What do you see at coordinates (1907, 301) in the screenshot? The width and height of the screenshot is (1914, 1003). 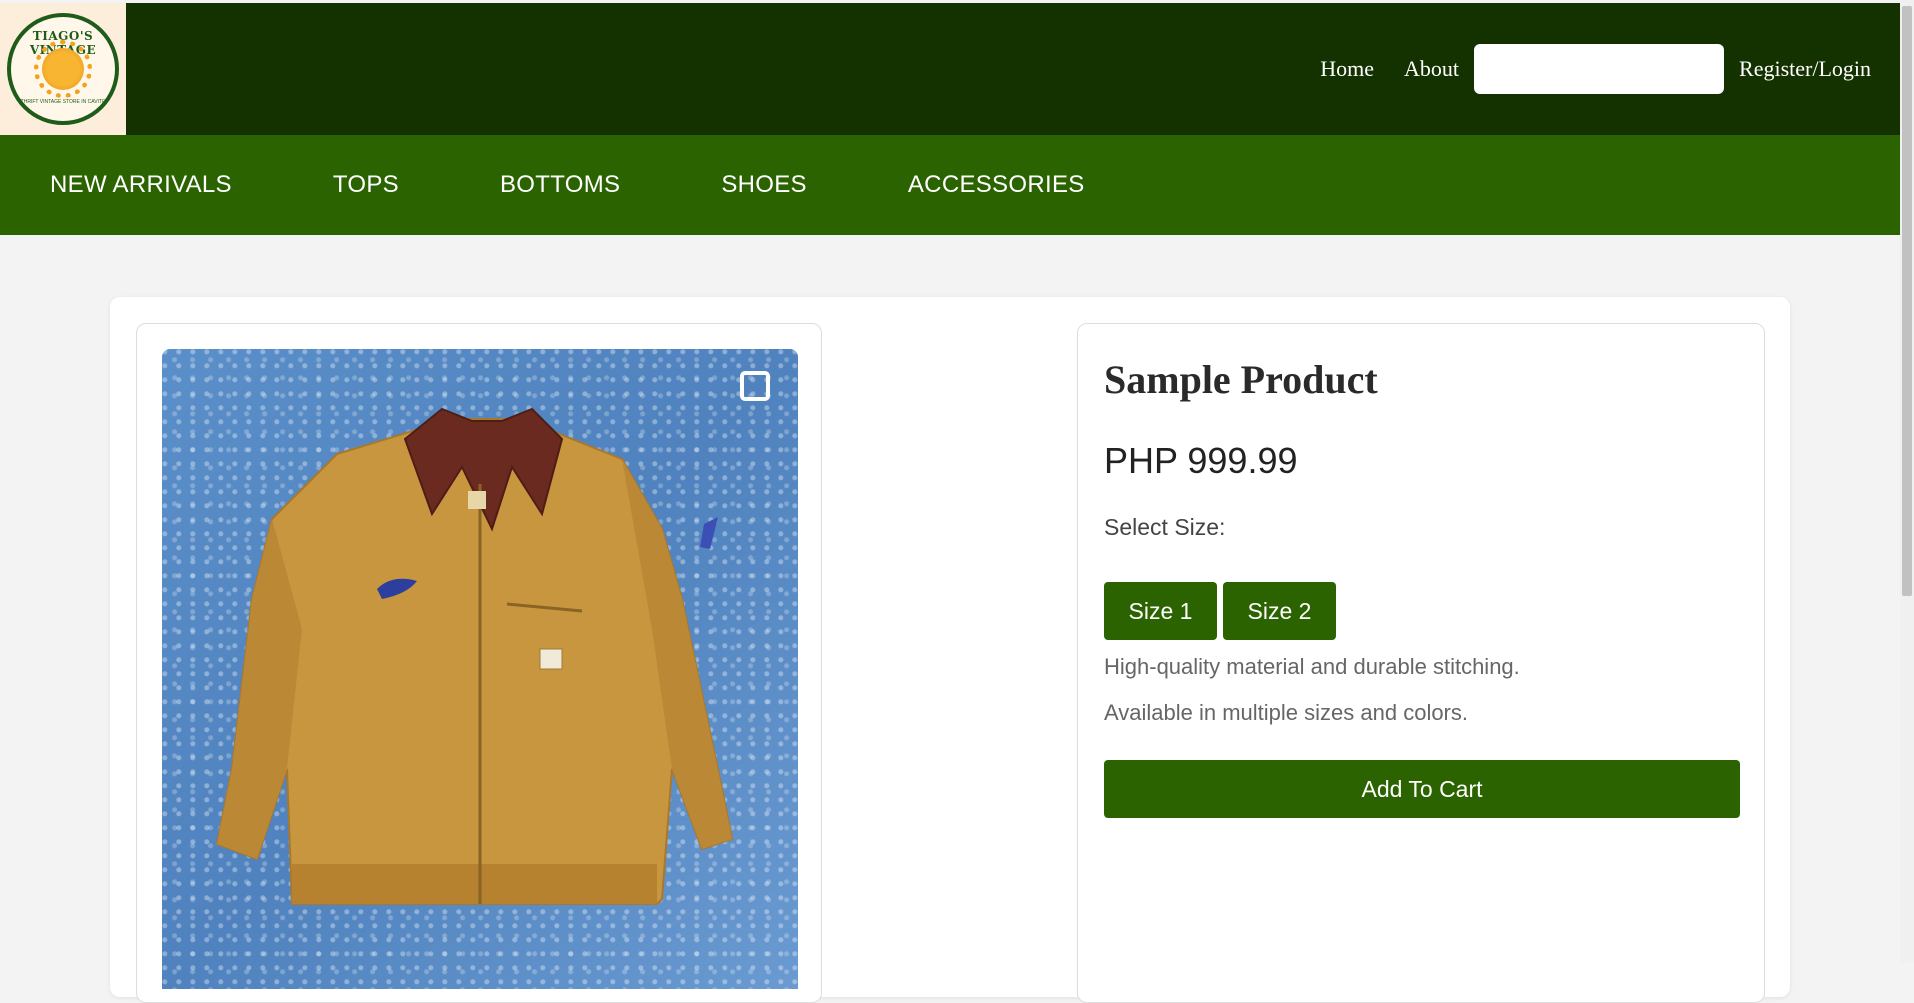 I see `scrollbar-thumb` at bounding box center [1907, 301].